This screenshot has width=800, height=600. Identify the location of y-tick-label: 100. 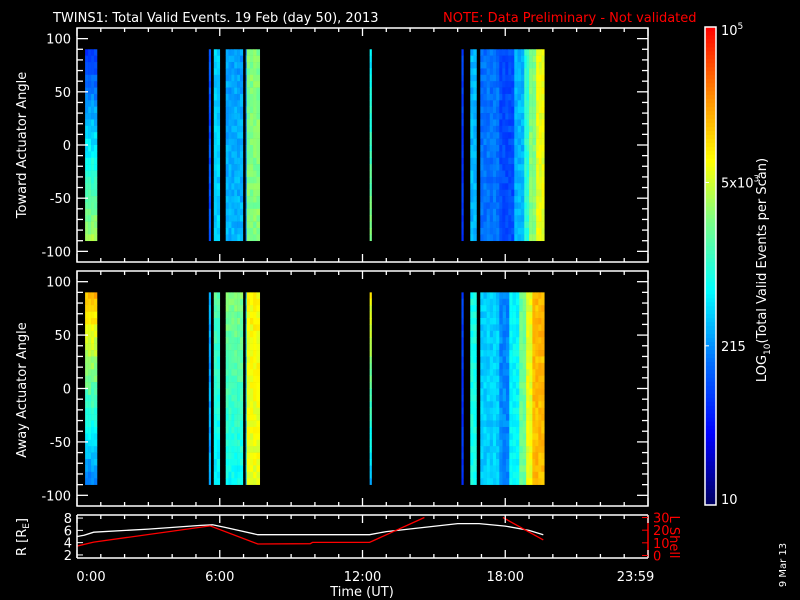
(58, 283).